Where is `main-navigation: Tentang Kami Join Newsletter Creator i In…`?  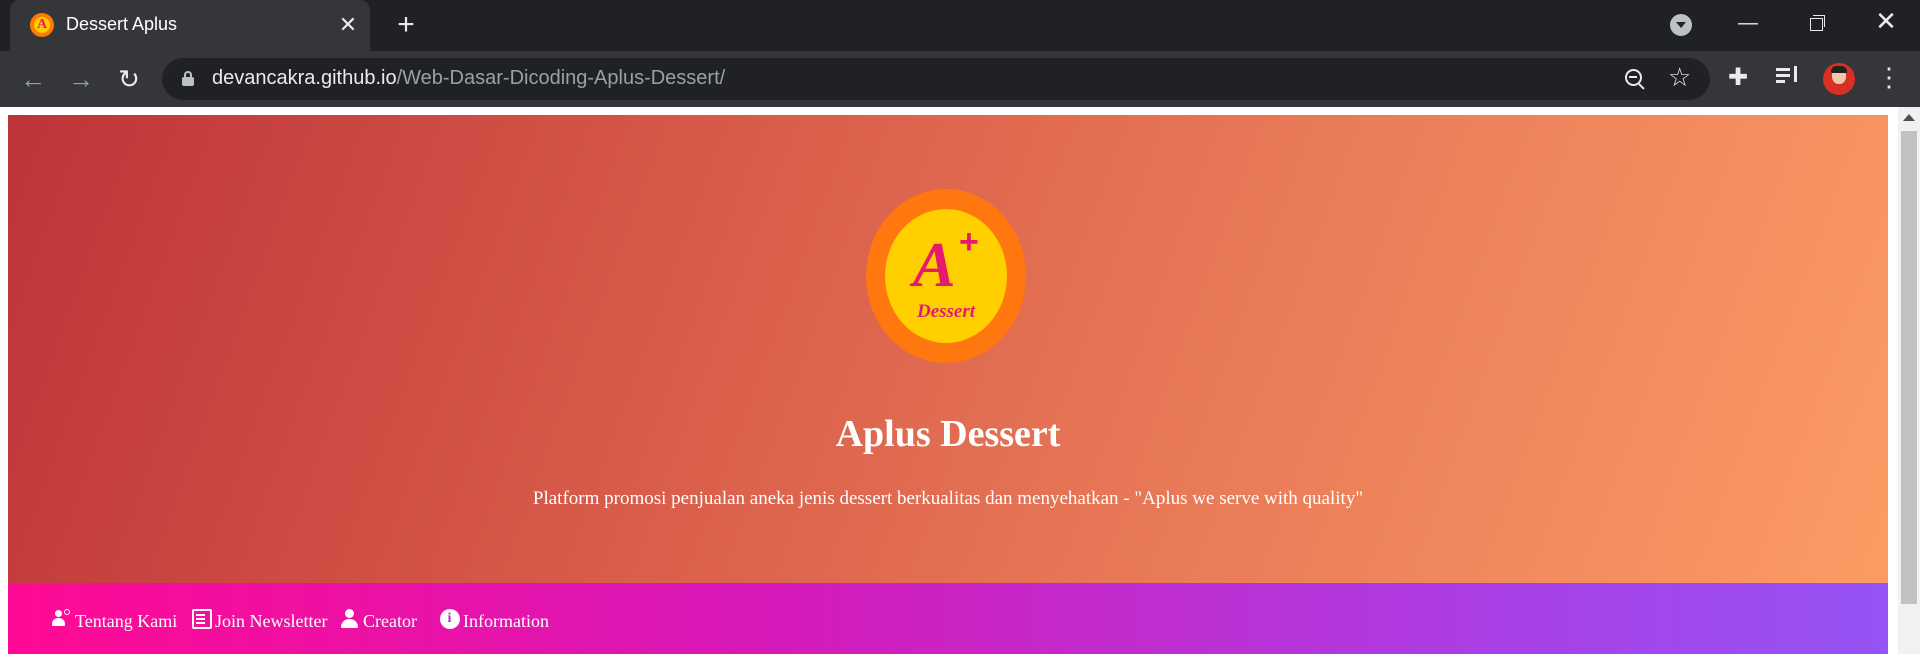 main-navigation: Tentang Kami Join Newsletter Creator i In… is located at coordinates (948, 618).